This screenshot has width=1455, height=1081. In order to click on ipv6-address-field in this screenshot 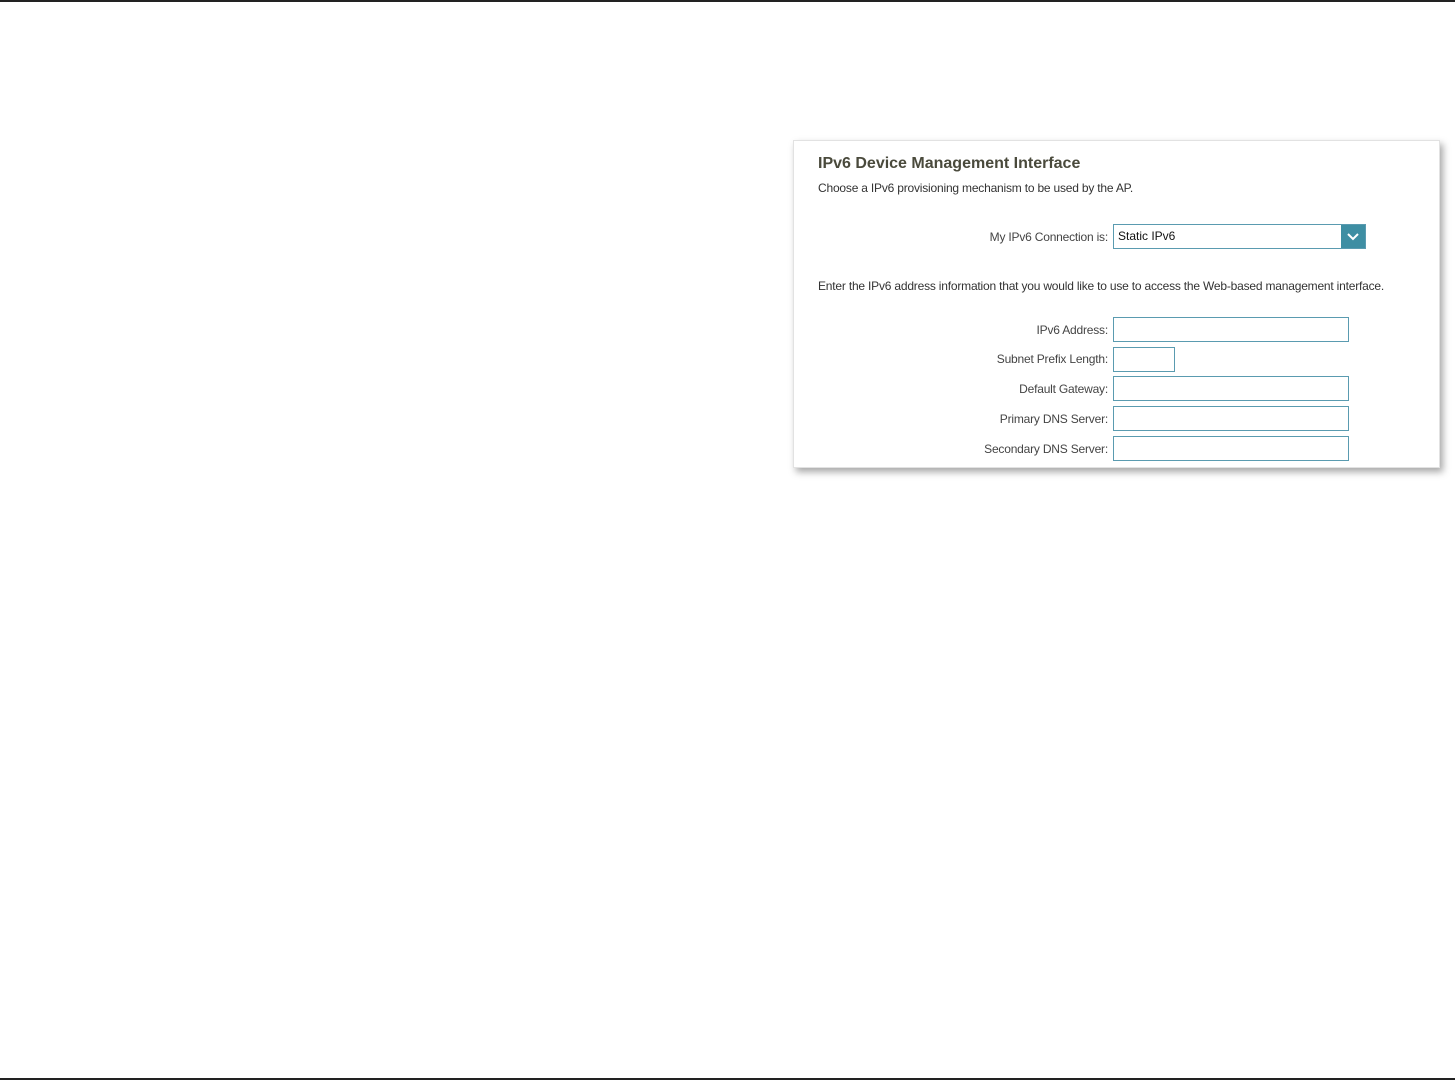, I will do `click(1231, 329)`.